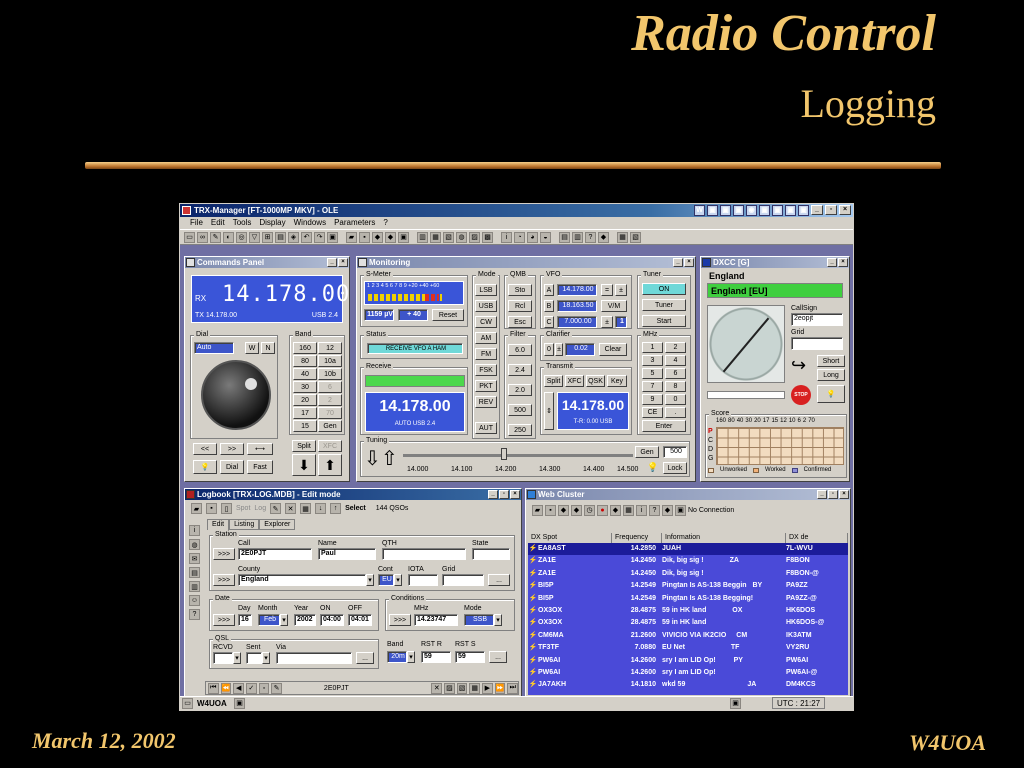 The height and width of the screenshot is (768, 1024). What do you see at coordinates (260, 467) in the screenshot?
I see `fast-button: Fast` at bounding box center [260, 467].